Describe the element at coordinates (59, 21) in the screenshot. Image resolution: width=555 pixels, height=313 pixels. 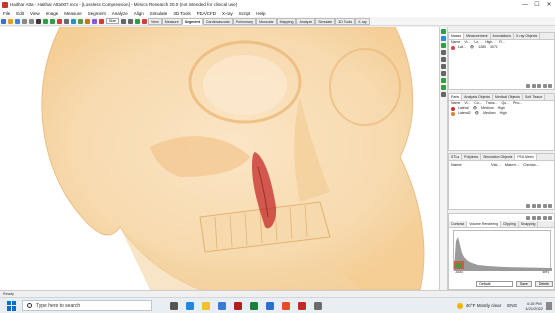
I see `crosshair-icon` at that location.